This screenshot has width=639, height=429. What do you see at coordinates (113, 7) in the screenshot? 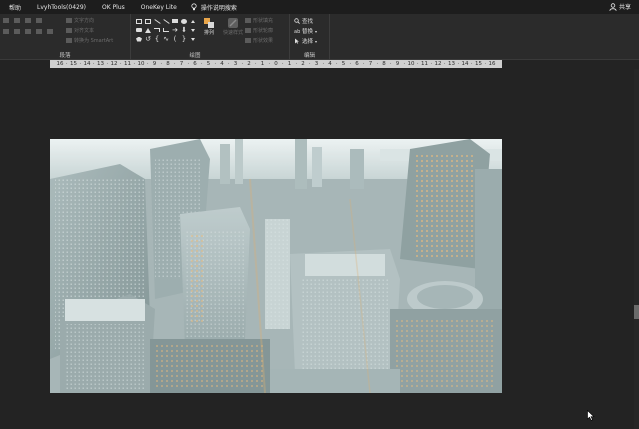
I see `menu-ok-plus: OK Plus` at bounding box center [113, 7].